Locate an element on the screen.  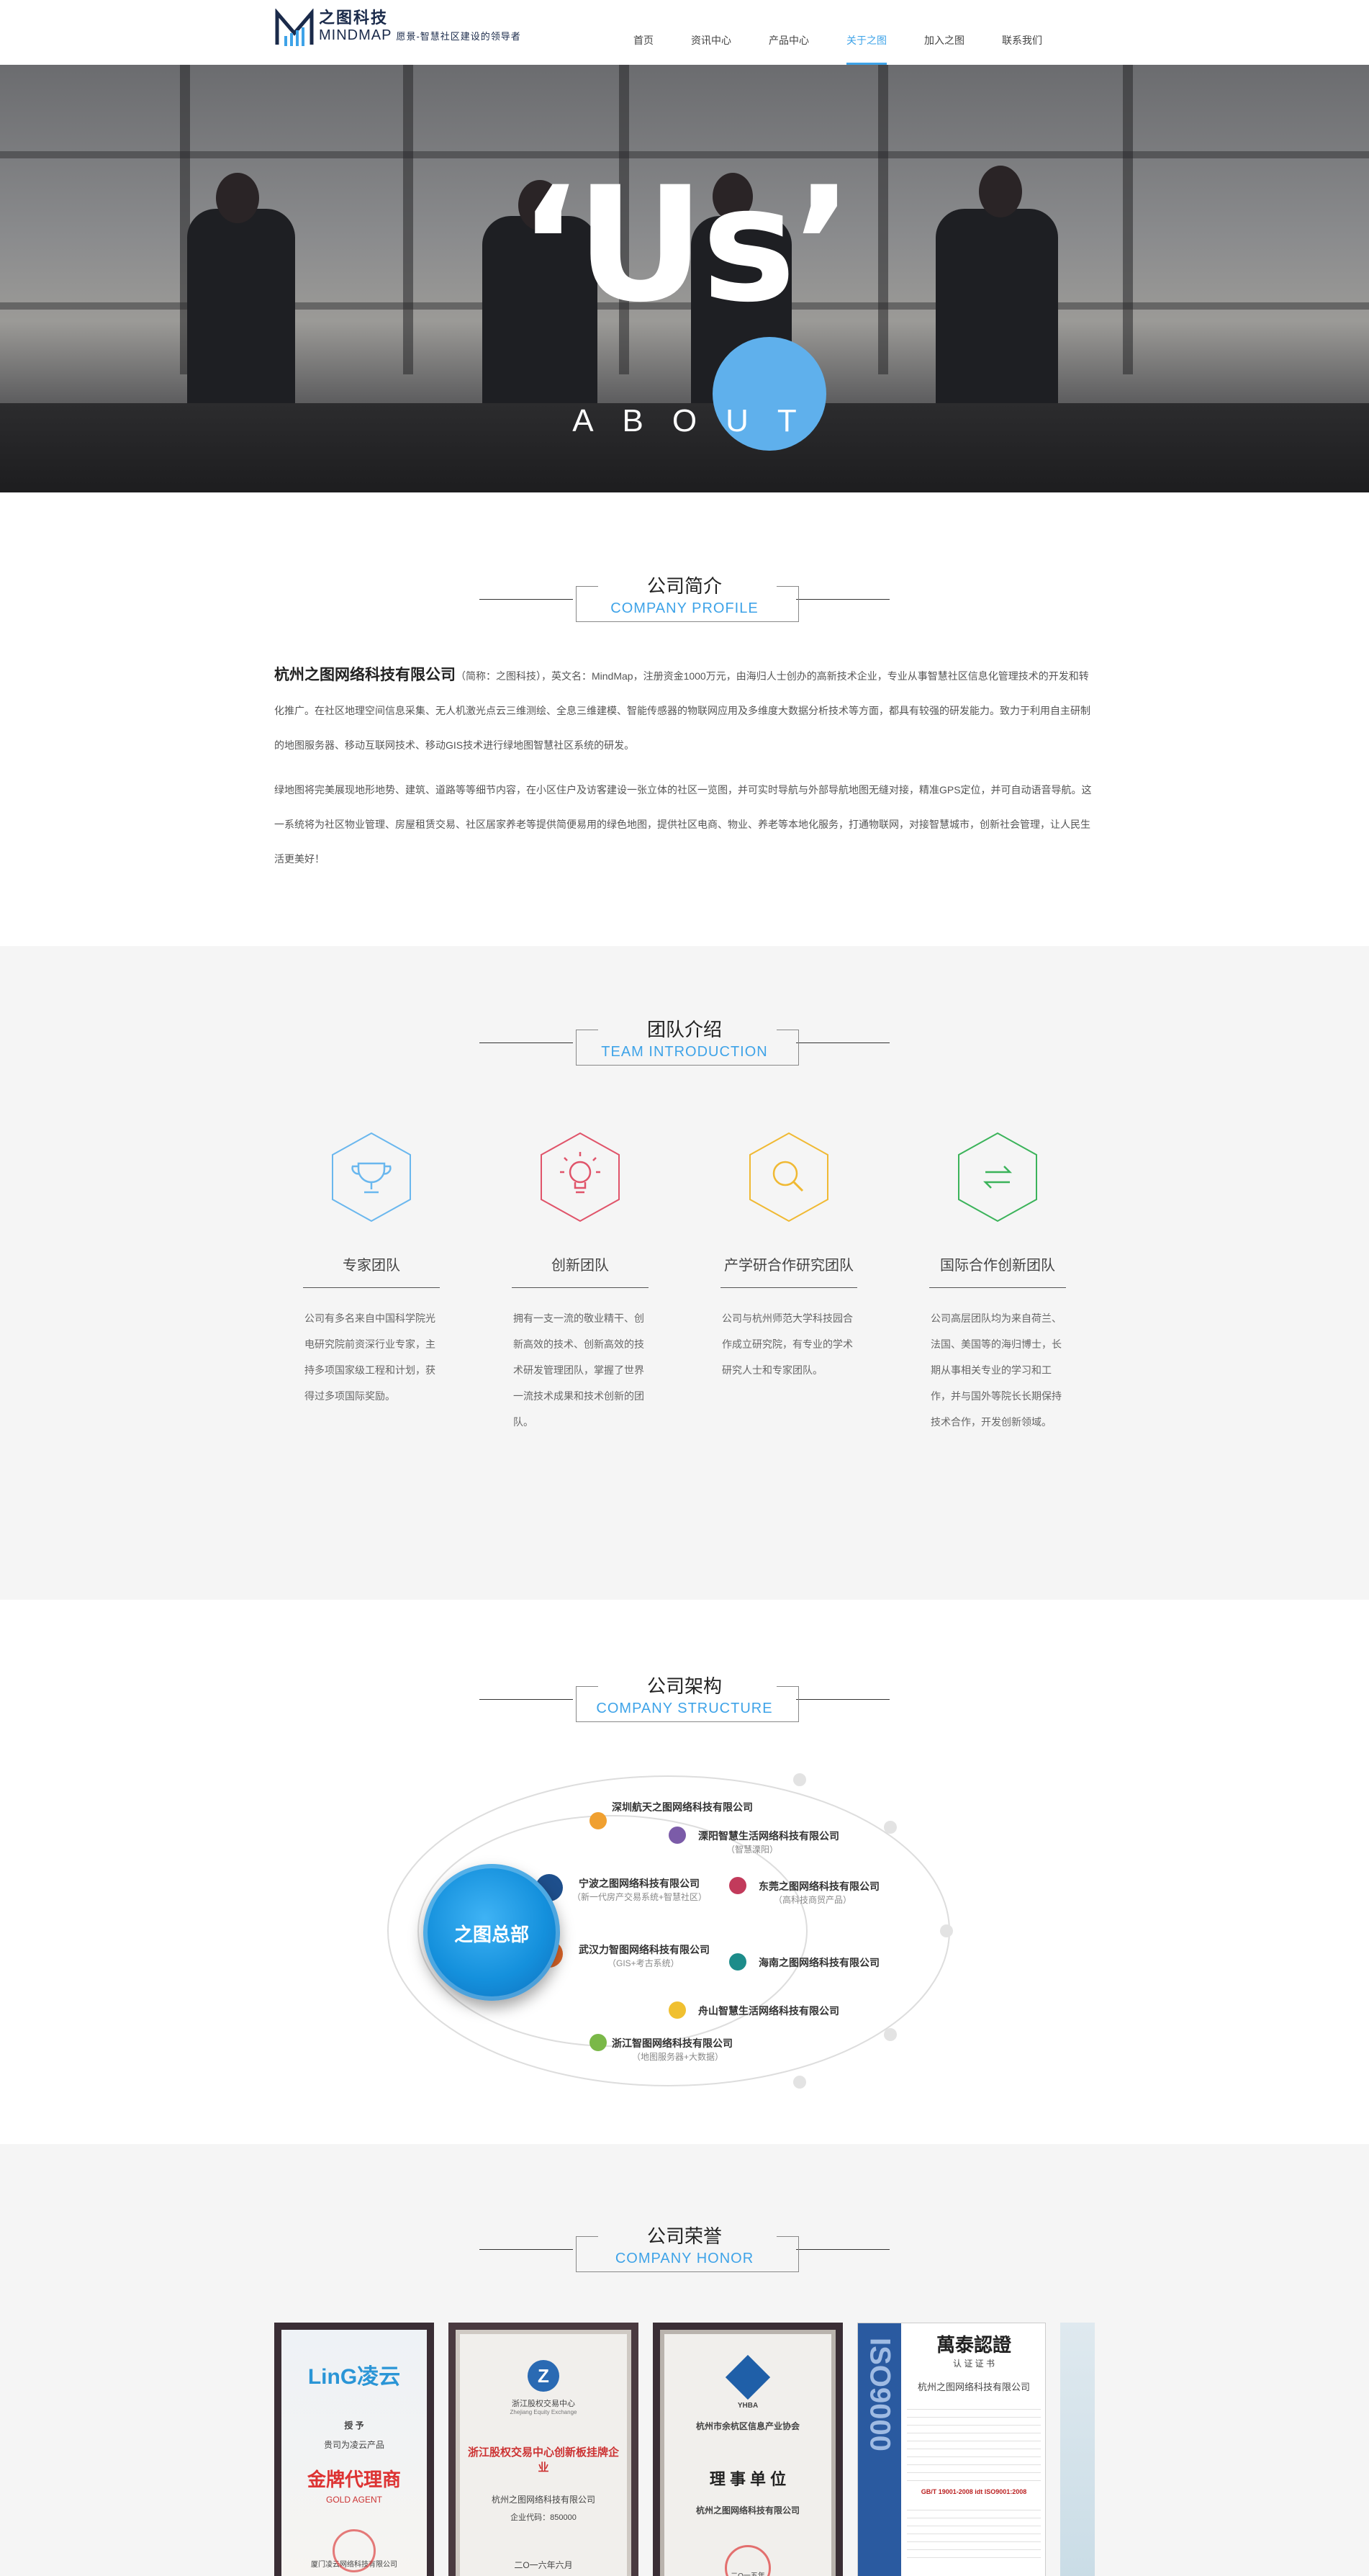
hq-node: 之图总部 is located at coordinates (491, 1932).